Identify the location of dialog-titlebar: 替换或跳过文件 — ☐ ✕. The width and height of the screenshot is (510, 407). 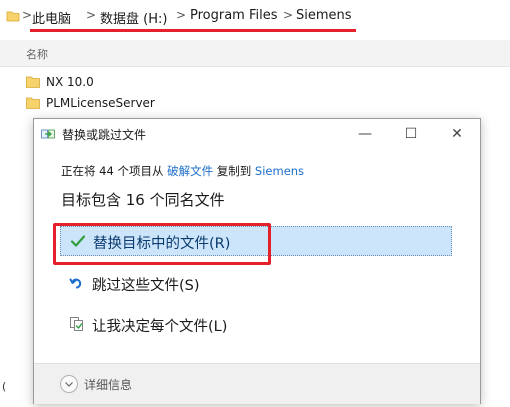
(257, 134).